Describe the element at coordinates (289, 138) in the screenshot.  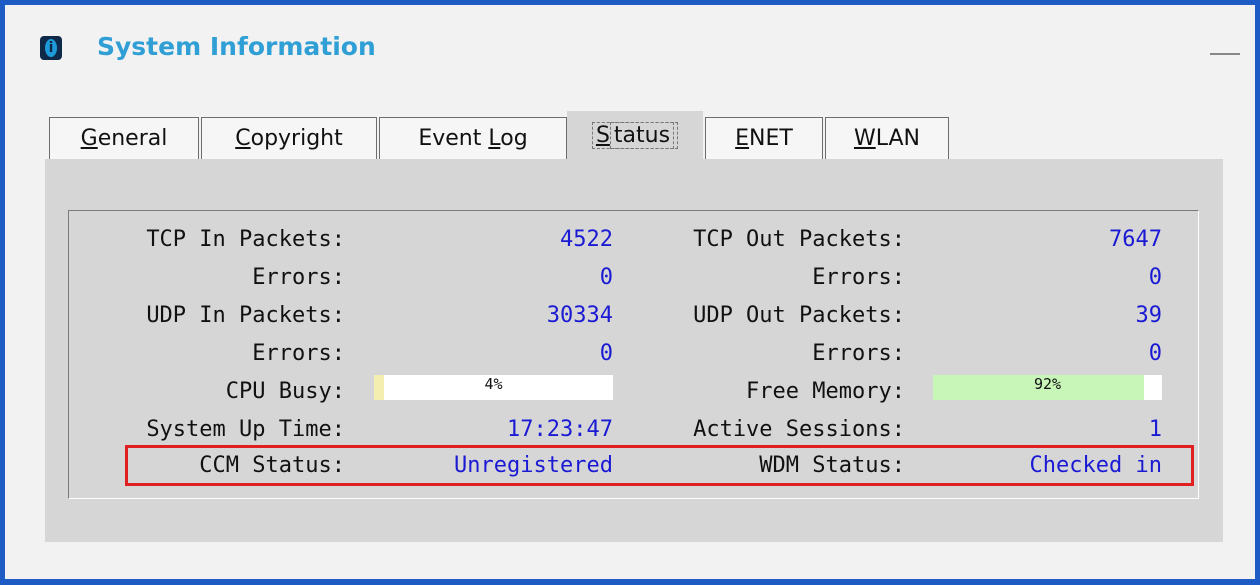
I see `tab-copyright: Copyright` at that location.